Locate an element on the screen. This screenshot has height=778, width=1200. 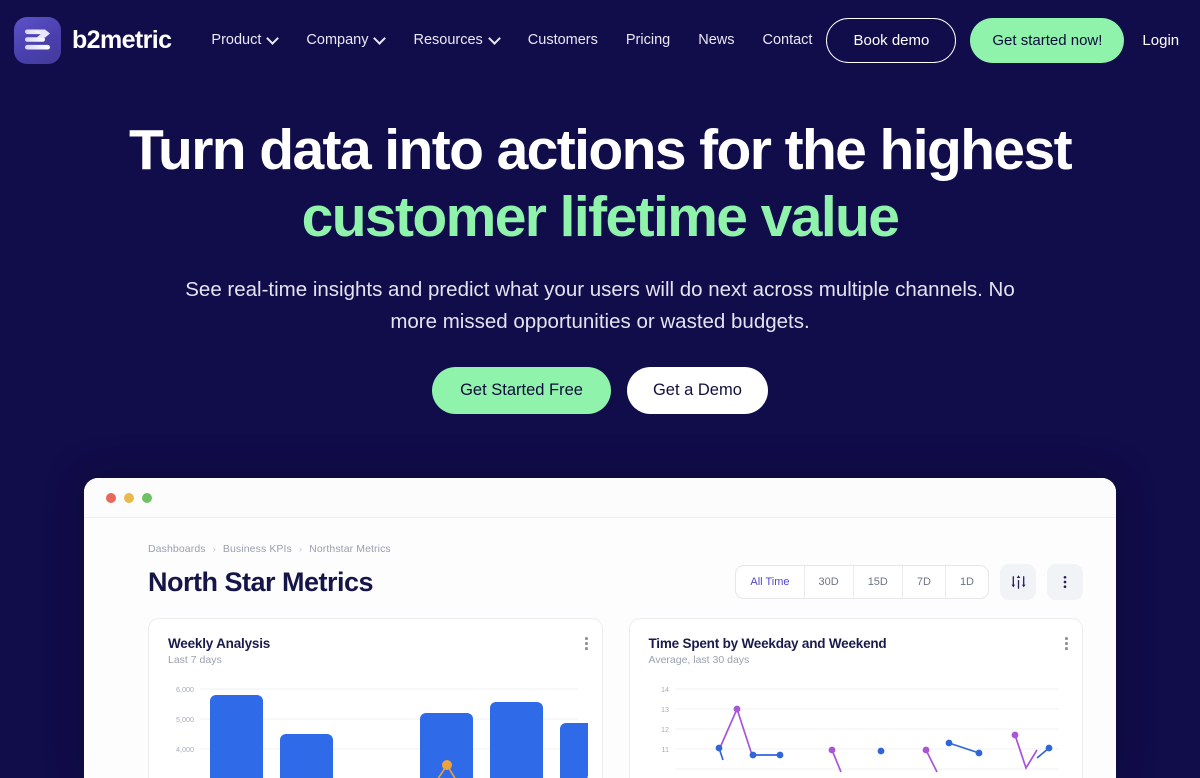
ytick-6000: 6,000 is located at coordinates (185, 689).